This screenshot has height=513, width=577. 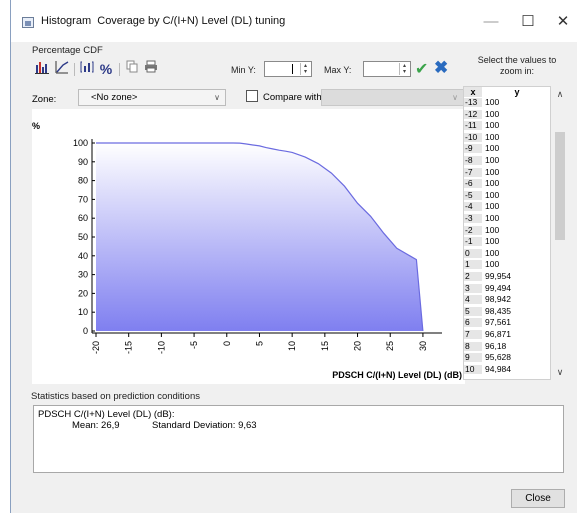 What do you see at coordinates (507, 300) in the screenshot?
I see `table-row: 4 98,942` at bounding box center [507, 300].